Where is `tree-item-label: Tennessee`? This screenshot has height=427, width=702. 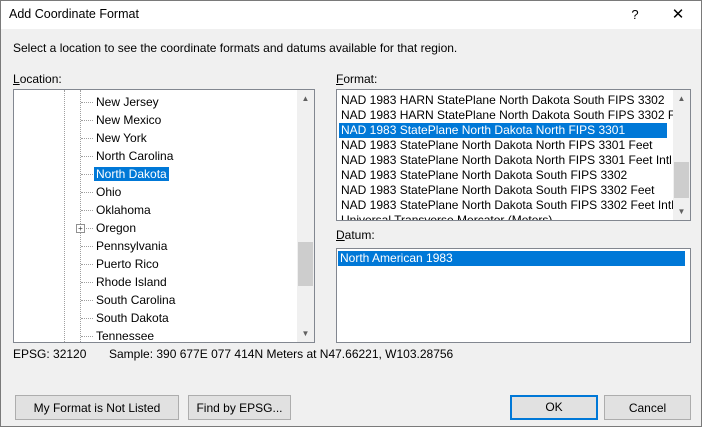 tree-item-label: Tennessee is located at coordinates (125, 336).